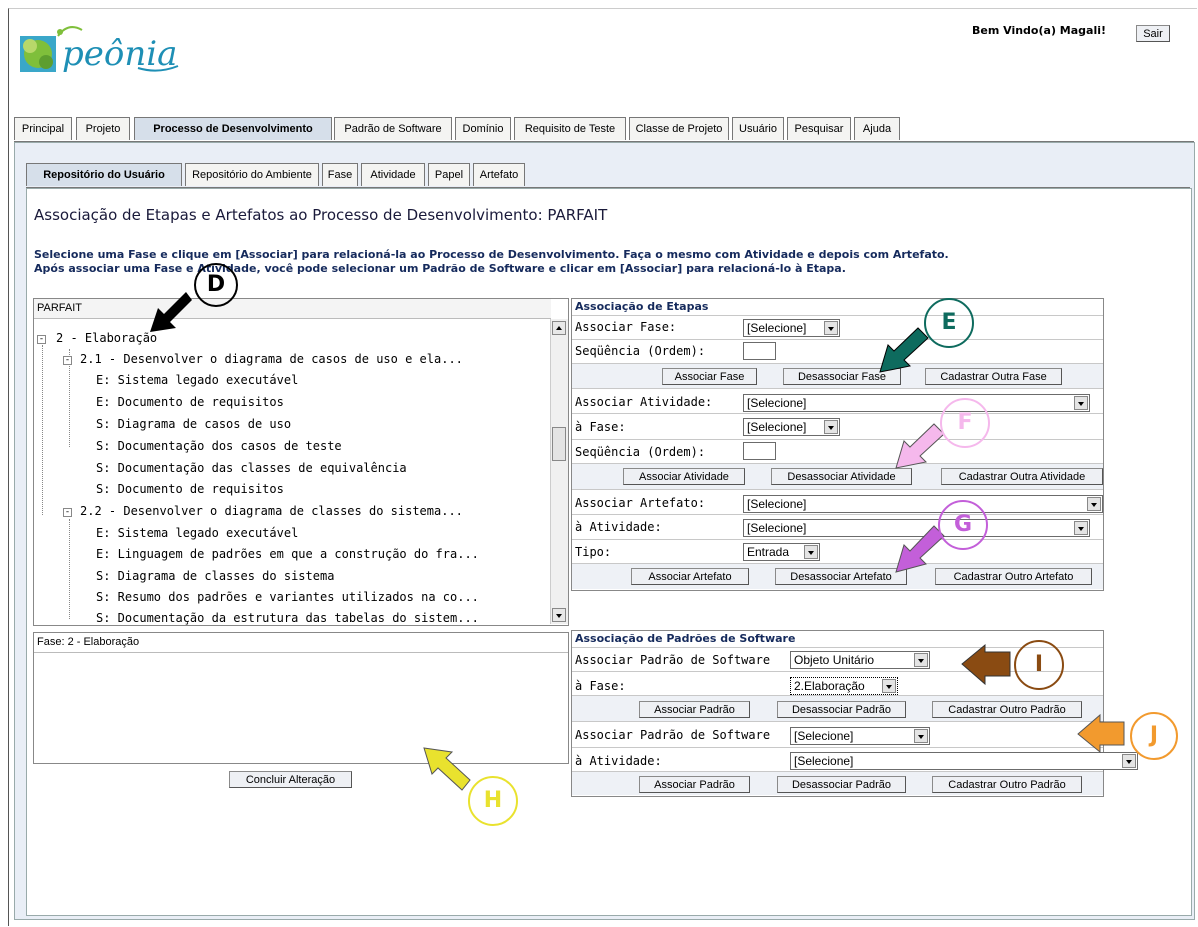  I want to click on arrow-f-icon, so click(920, 446).